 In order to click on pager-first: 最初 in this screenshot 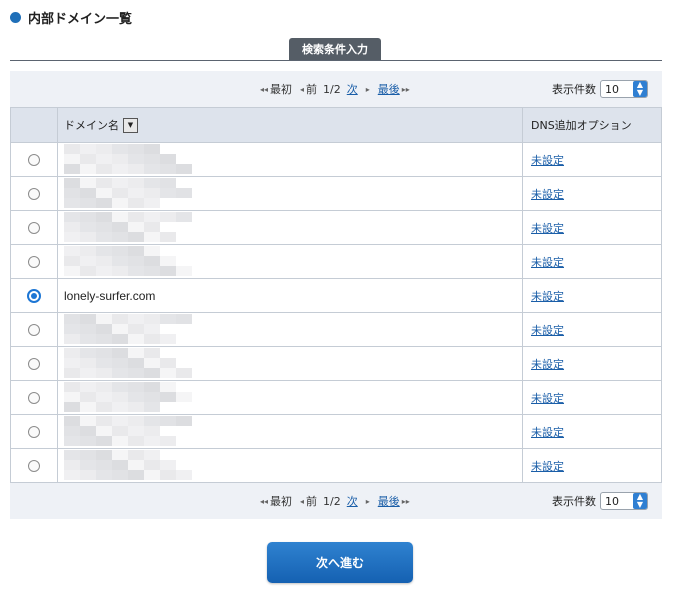, I will do `click(281, 501)`.